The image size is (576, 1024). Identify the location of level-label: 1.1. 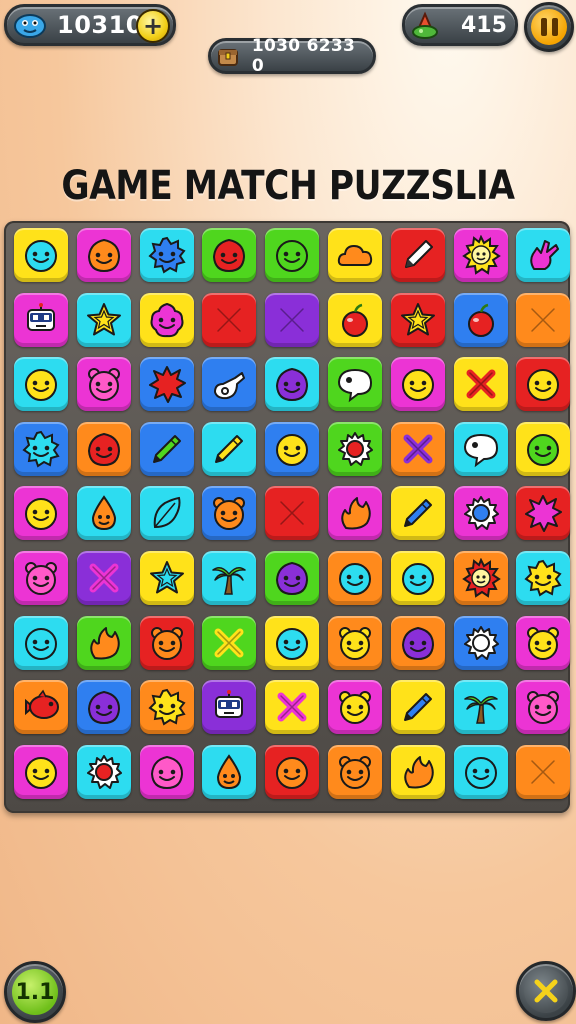
(35, 992).